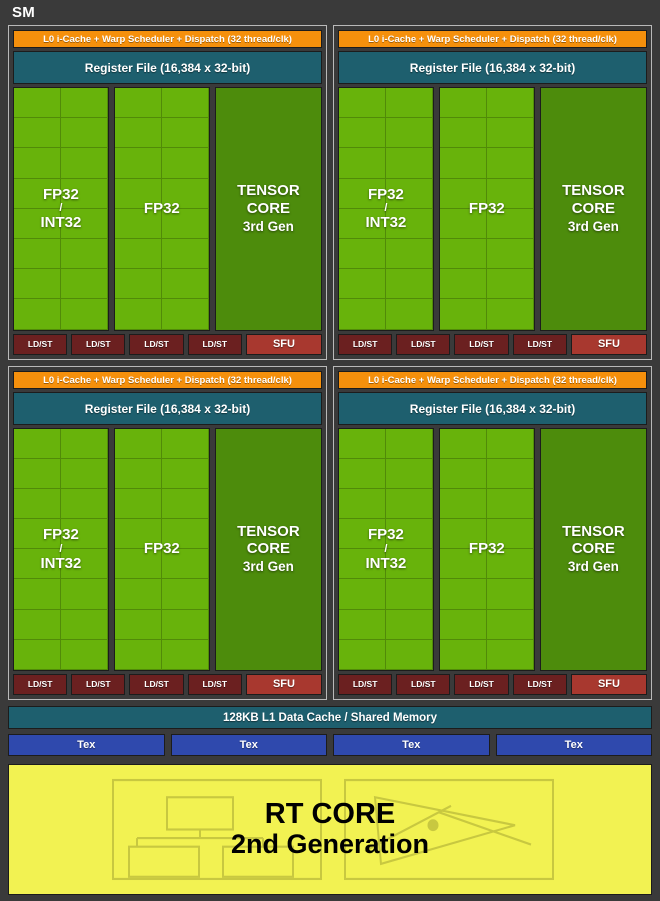 This screenshot has height=901, width=660. I want to click on core-columns-0: FP32 / INT32 FP32 TENSOR CORE 3rd Gen, so click(167, 209).